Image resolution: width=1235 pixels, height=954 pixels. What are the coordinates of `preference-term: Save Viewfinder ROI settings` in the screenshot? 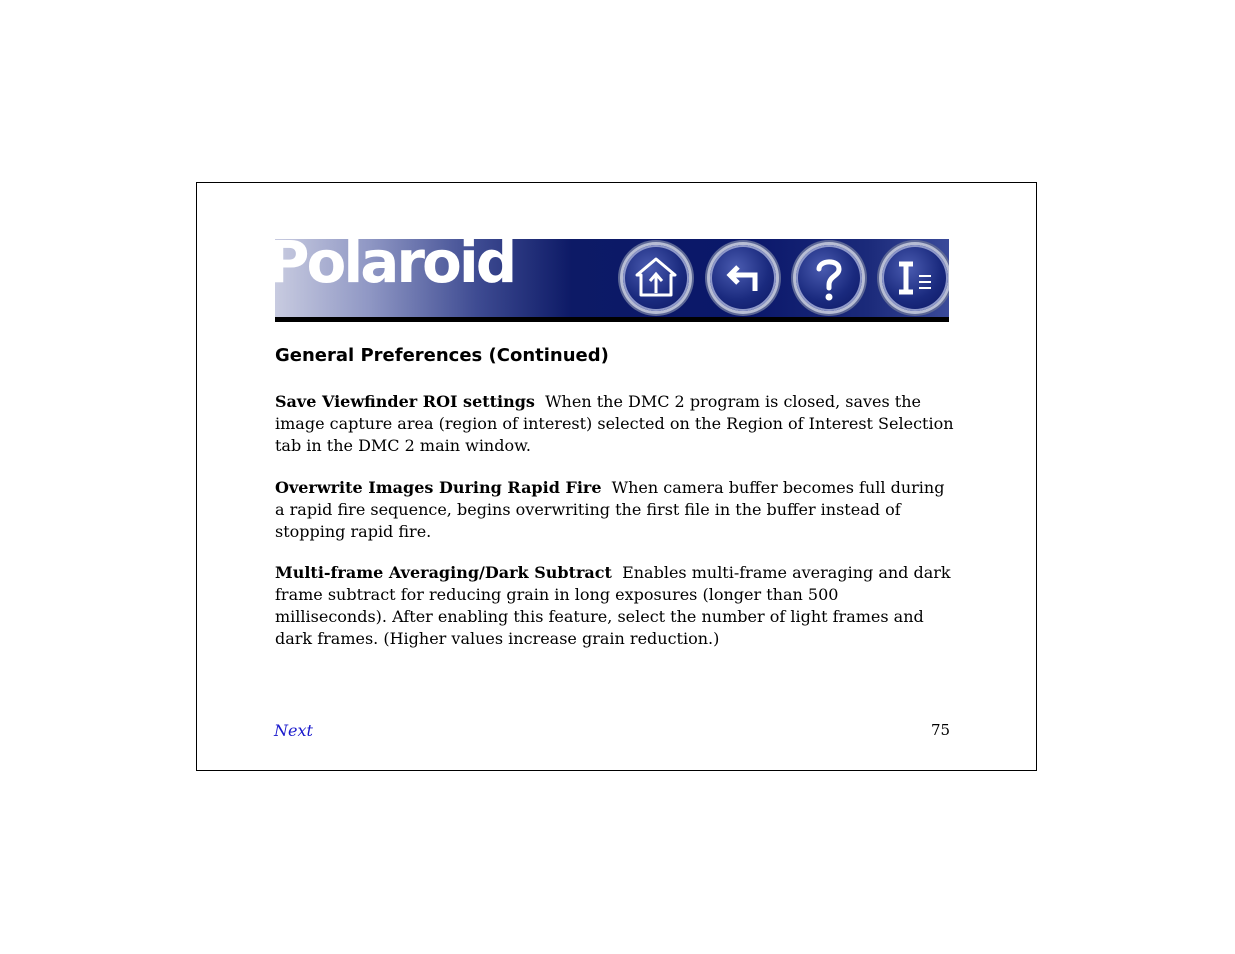 It's located at (405, 401).